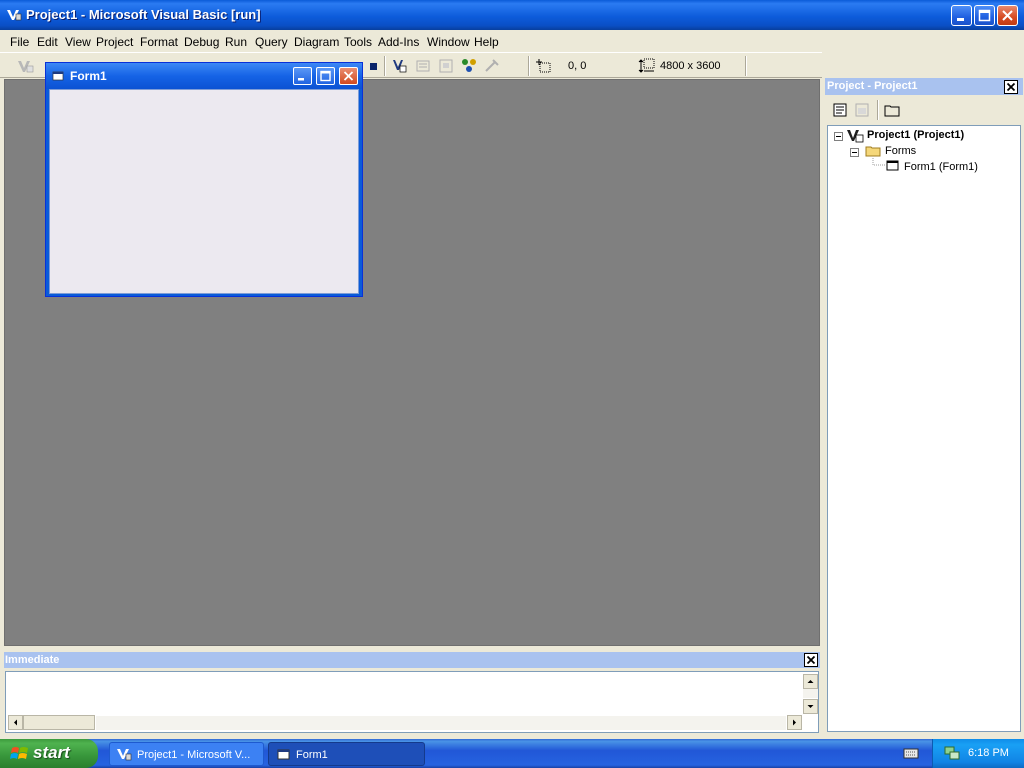 The image size is (1024, 768). Describe the element at coordinates (25, 66) in the screenshot. I see `add-project-icon` at that location.